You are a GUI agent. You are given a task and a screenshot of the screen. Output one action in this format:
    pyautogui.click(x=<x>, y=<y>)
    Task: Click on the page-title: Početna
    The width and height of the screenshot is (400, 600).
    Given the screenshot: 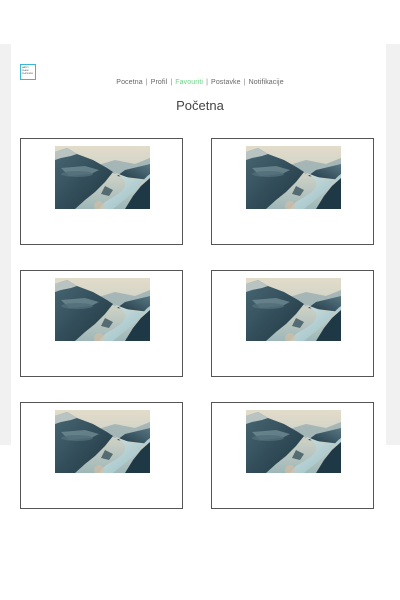 What is the action you would take?
    pyautogui.click(x=200, y=105)
    